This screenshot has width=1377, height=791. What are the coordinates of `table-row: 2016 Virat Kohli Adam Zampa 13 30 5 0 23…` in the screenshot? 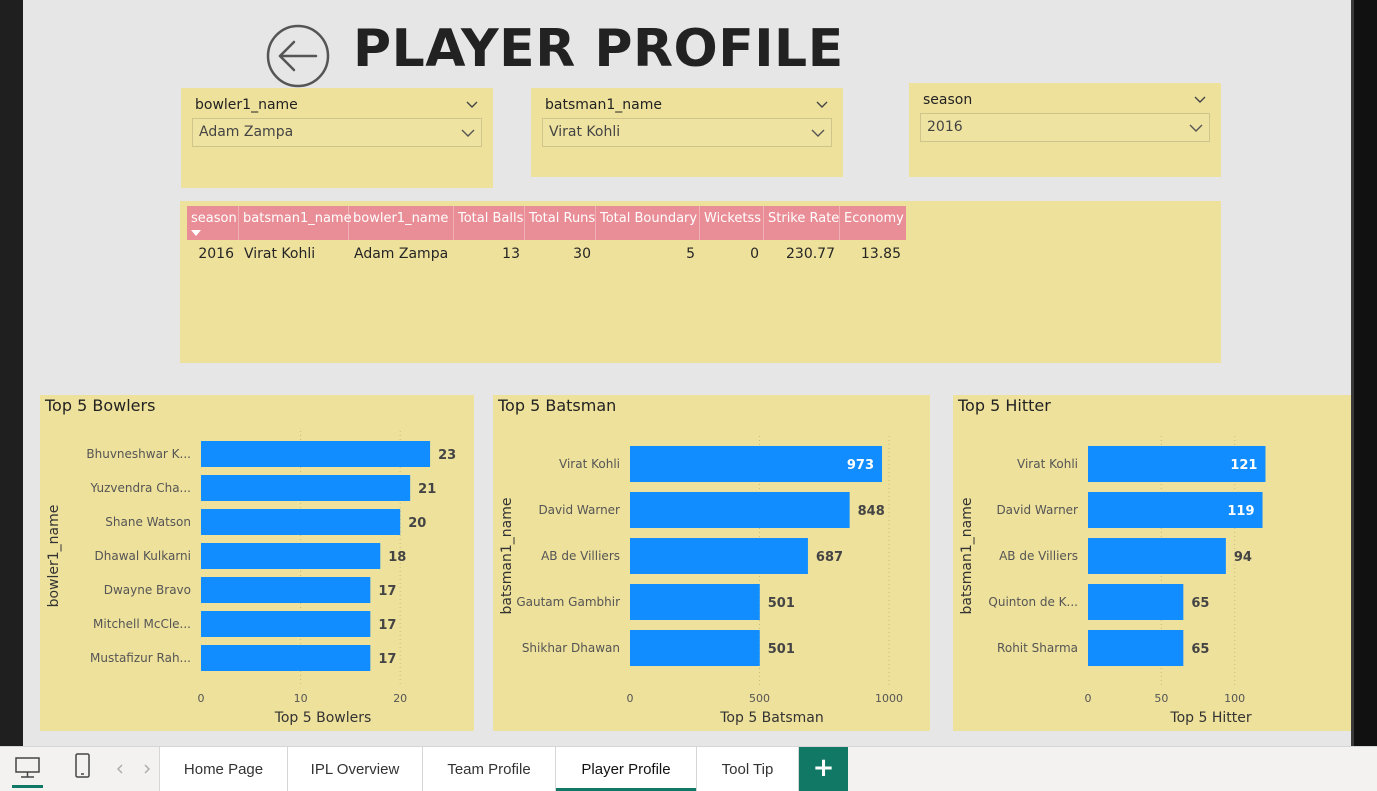 It's located at (546, 254).